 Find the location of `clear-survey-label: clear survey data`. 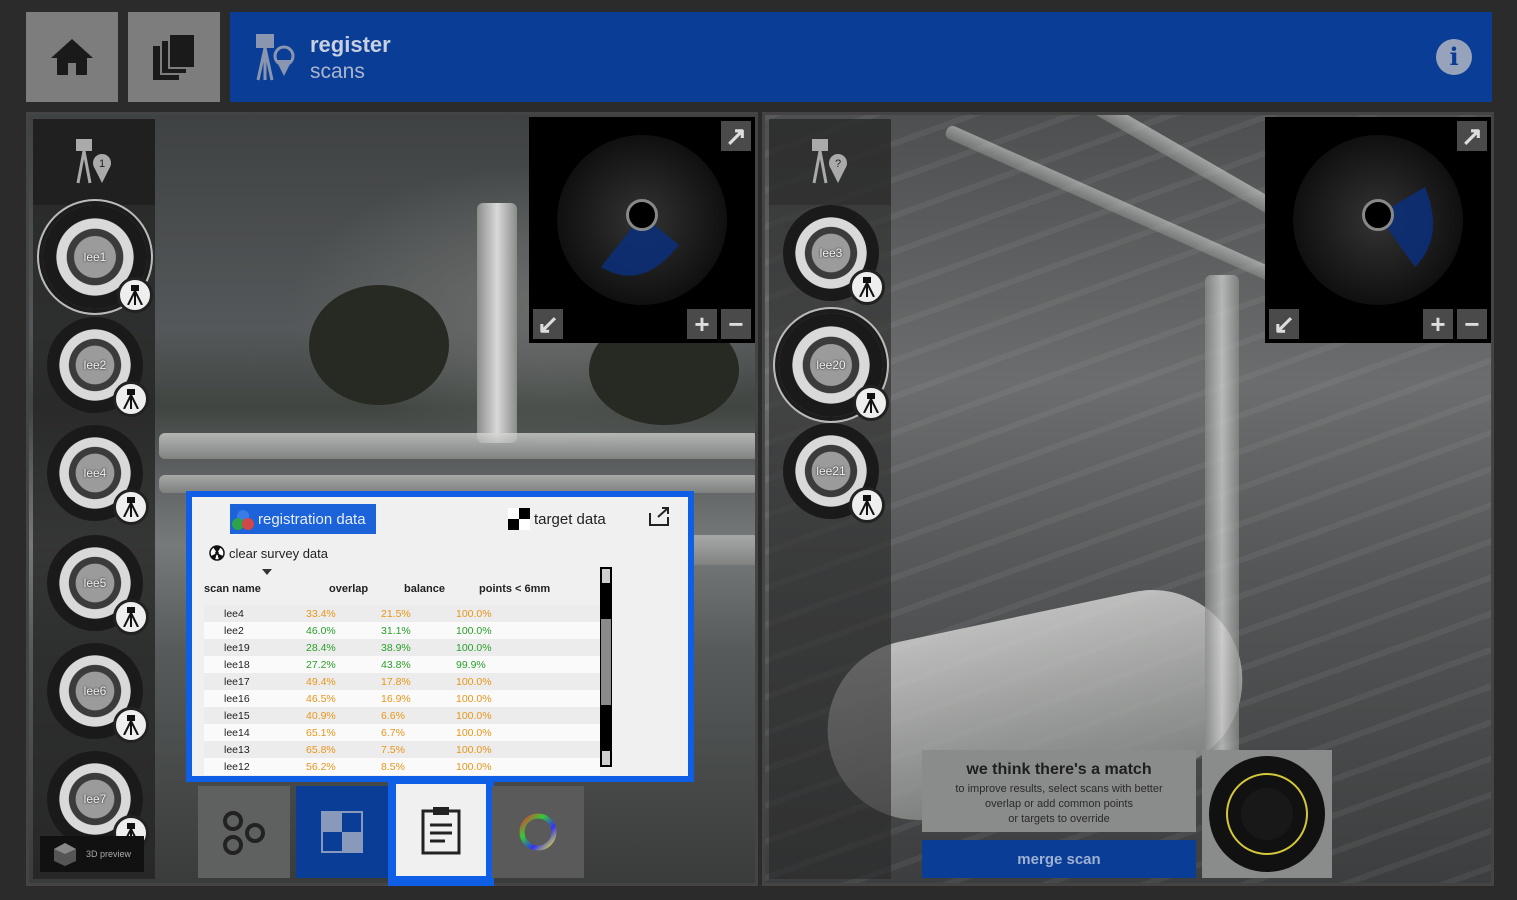

clear-survey-label: clear survey data is located at coordinates (278, 553).